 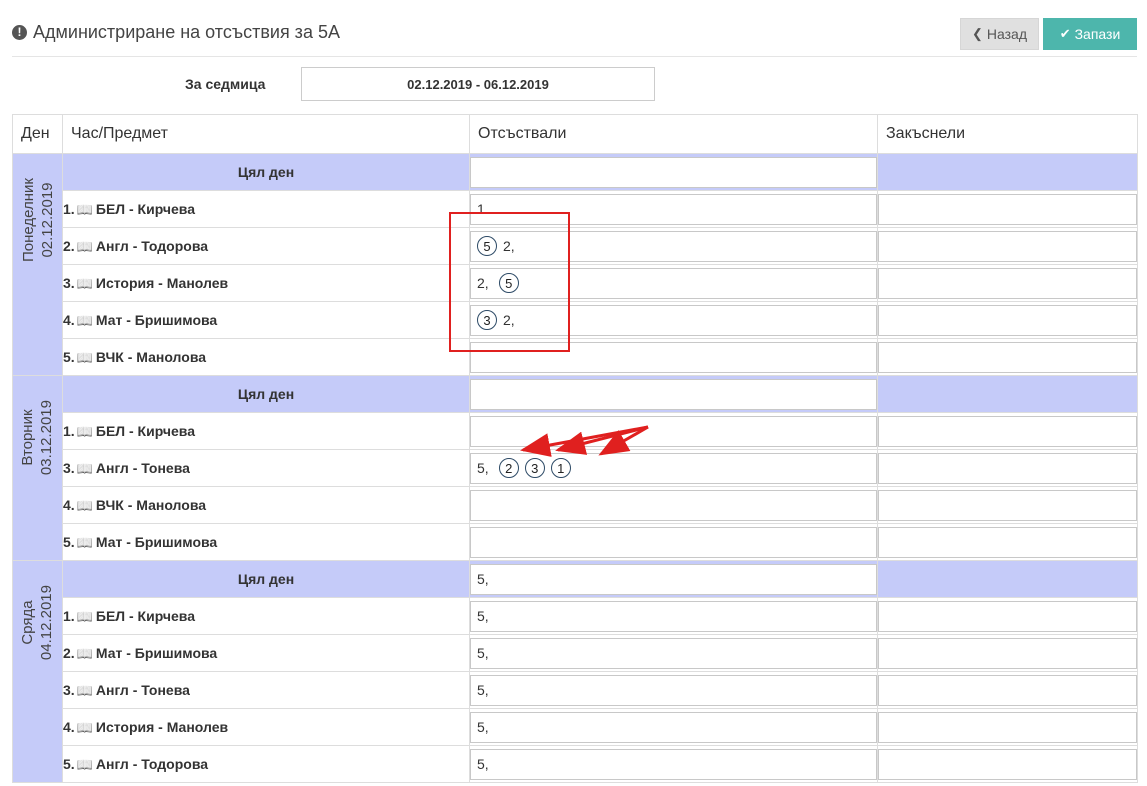 I want to click on lesson-row: 1. 📖 БЕЛ - Кирчева, so click(x=575, y=431).